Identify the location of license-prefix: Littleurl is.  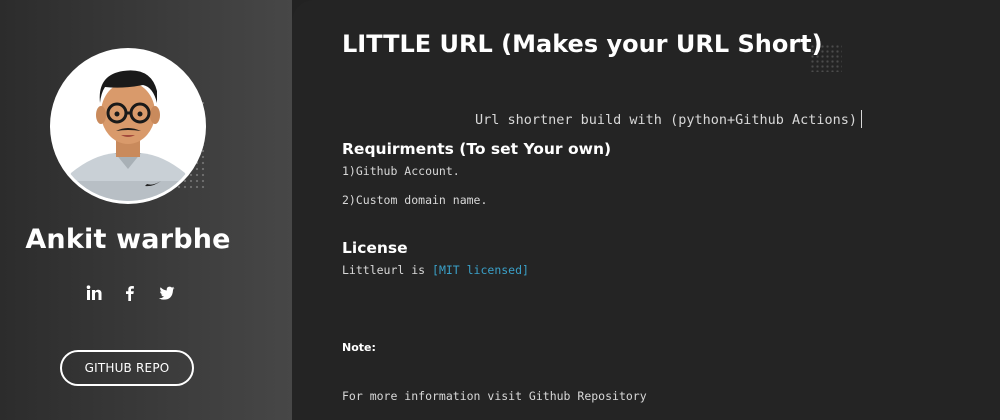
(387, 270).